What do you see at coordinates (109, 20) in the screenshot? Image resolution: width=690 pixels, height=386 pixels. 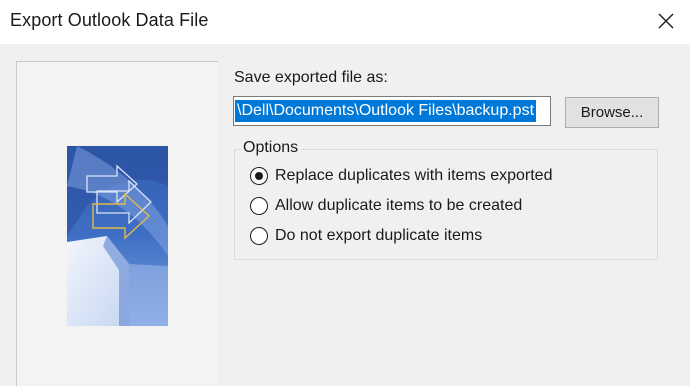 I see `window-title: Export Outlook Data File` at bounding box center [109, 20].